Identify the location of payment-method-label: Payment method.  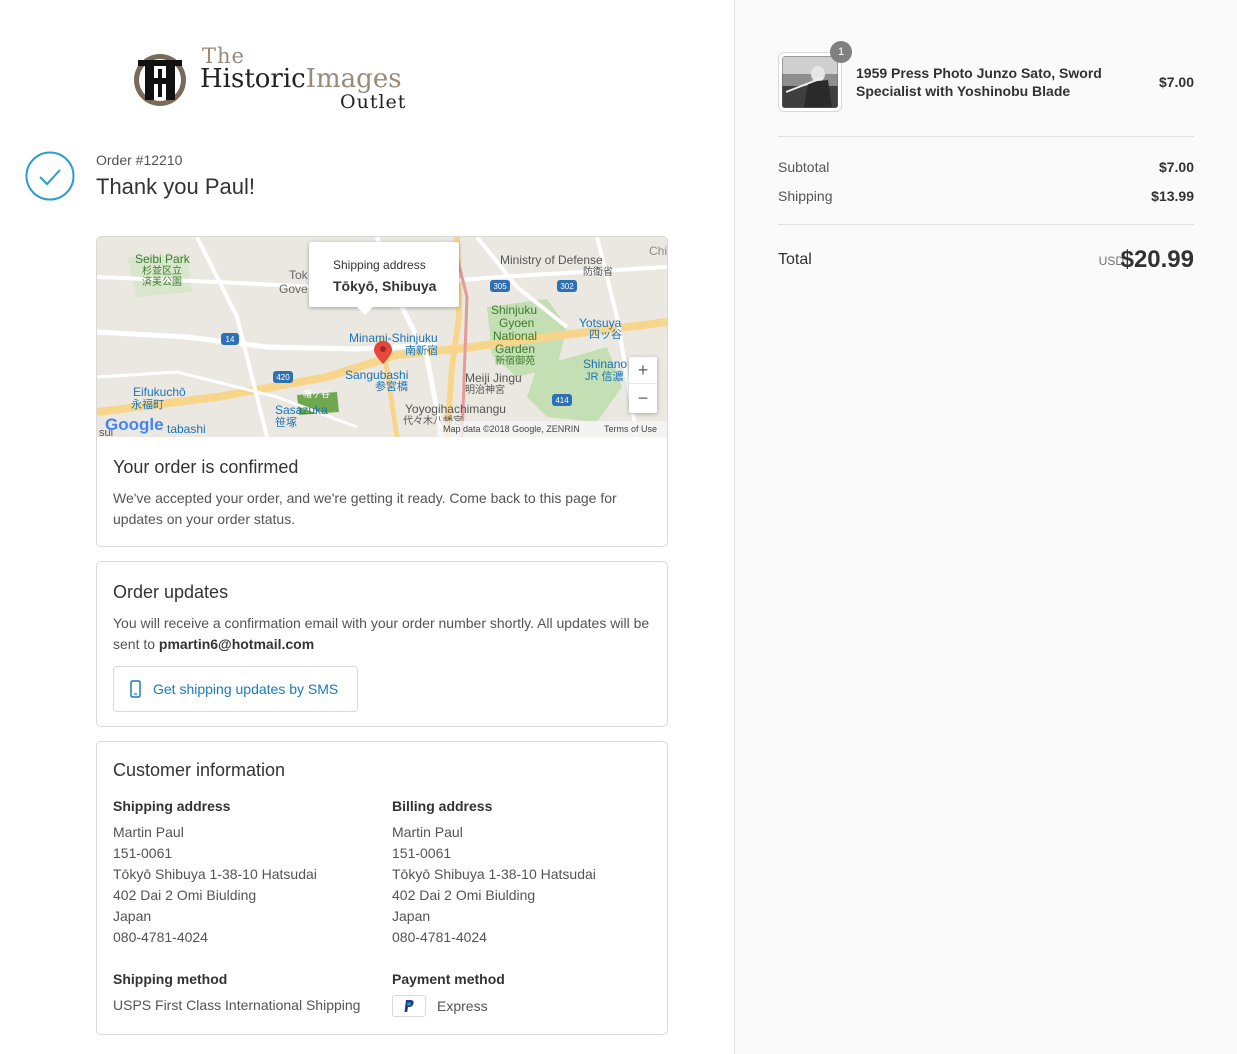
(448, 979).